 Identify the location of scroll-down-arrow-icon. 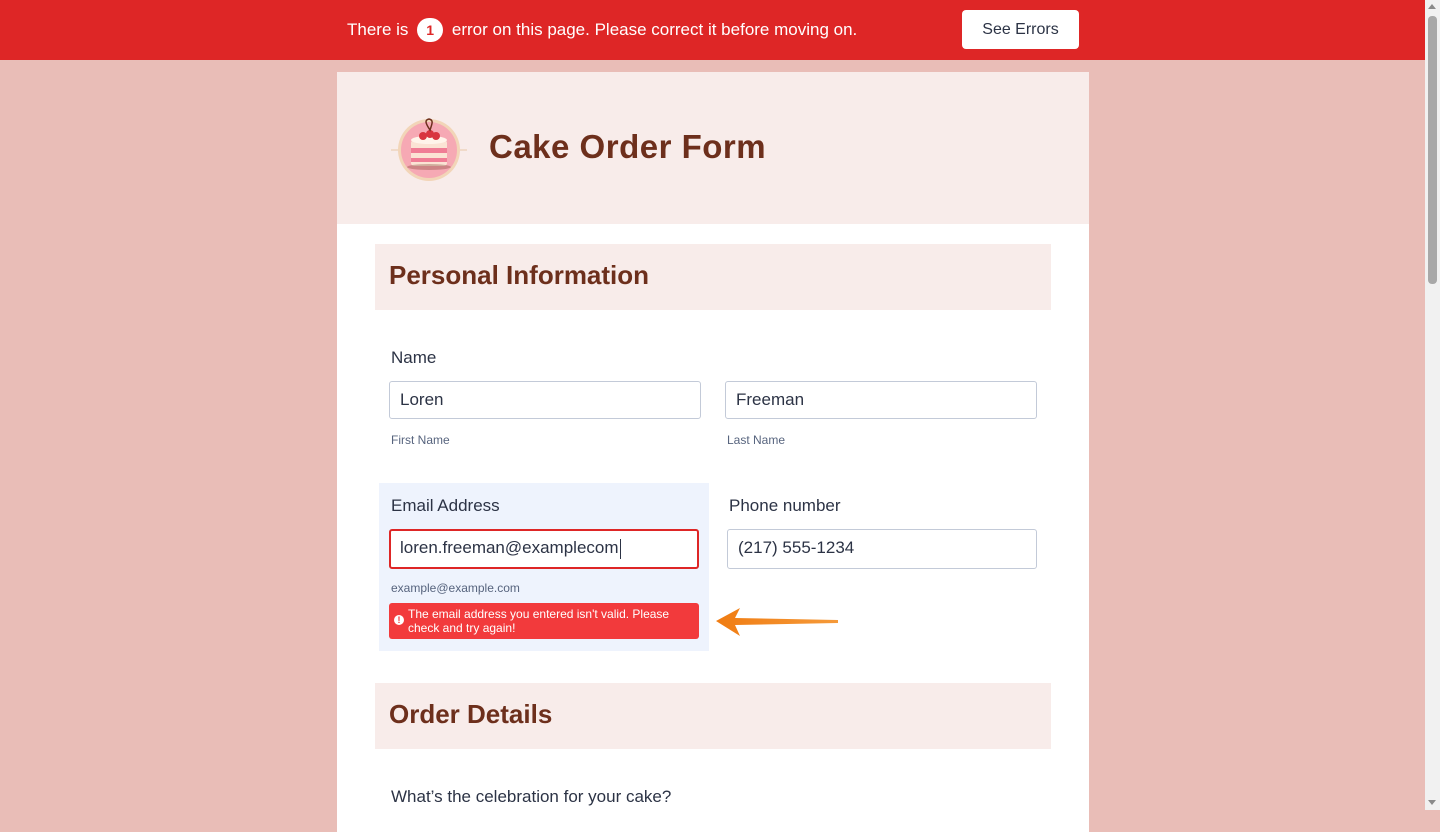
(1432, 802).